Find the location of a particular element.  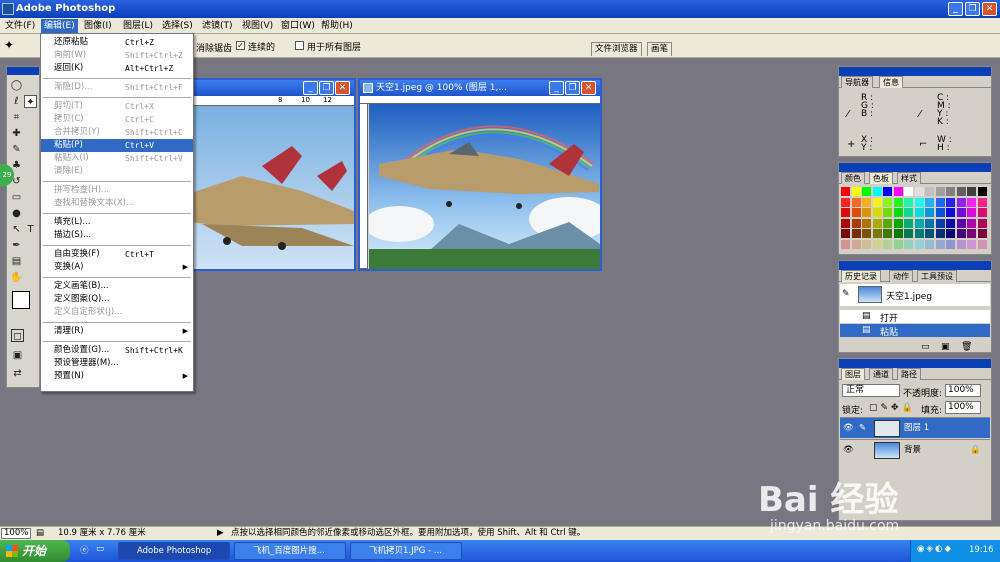

menu-image: 图像(I) is located at coordinates (98, 26).